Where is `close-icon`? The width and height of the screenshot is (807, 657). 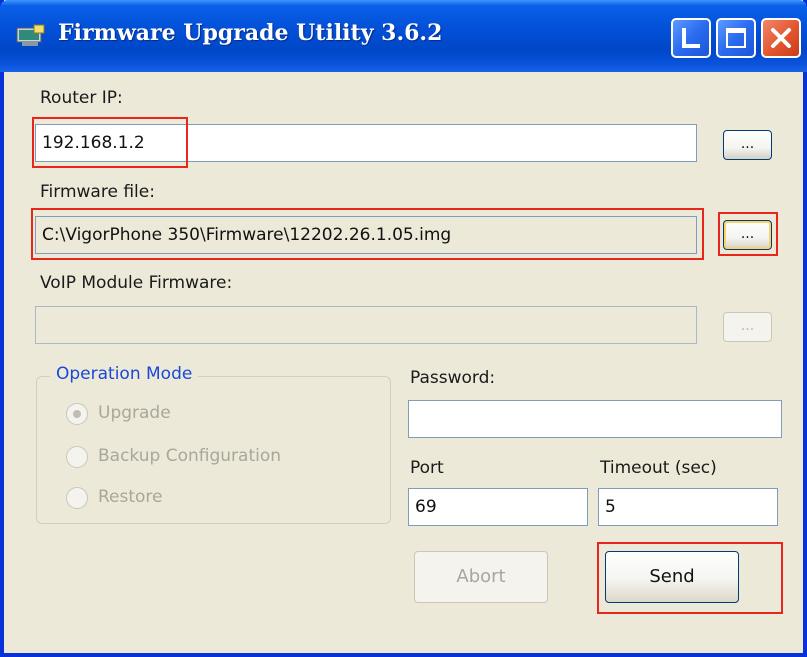
close-icon is located at coordinates (781, 38).